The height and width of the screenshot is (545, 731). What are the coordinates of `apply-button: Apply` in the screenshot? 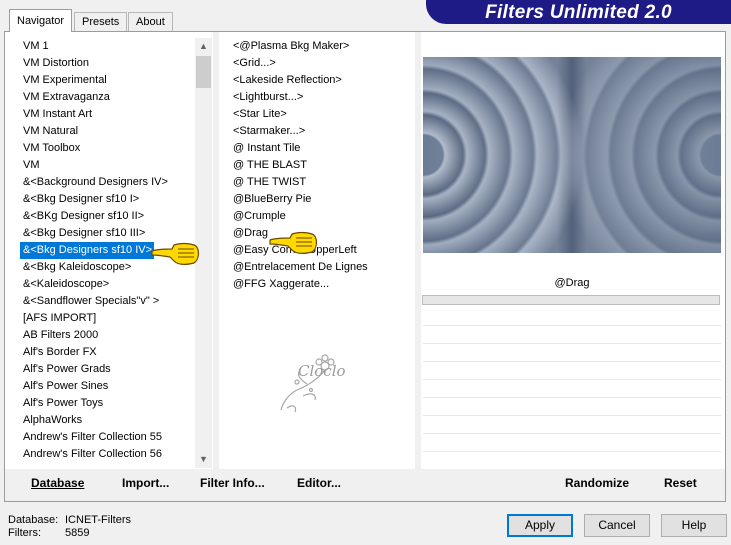 It's located at (540, 525).